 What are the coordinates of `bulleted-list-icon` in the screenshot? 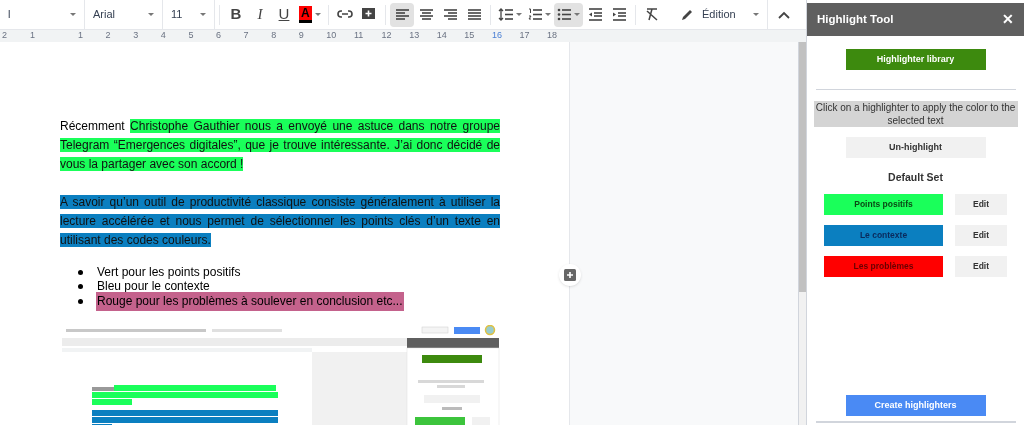 It's located at (563, 14).